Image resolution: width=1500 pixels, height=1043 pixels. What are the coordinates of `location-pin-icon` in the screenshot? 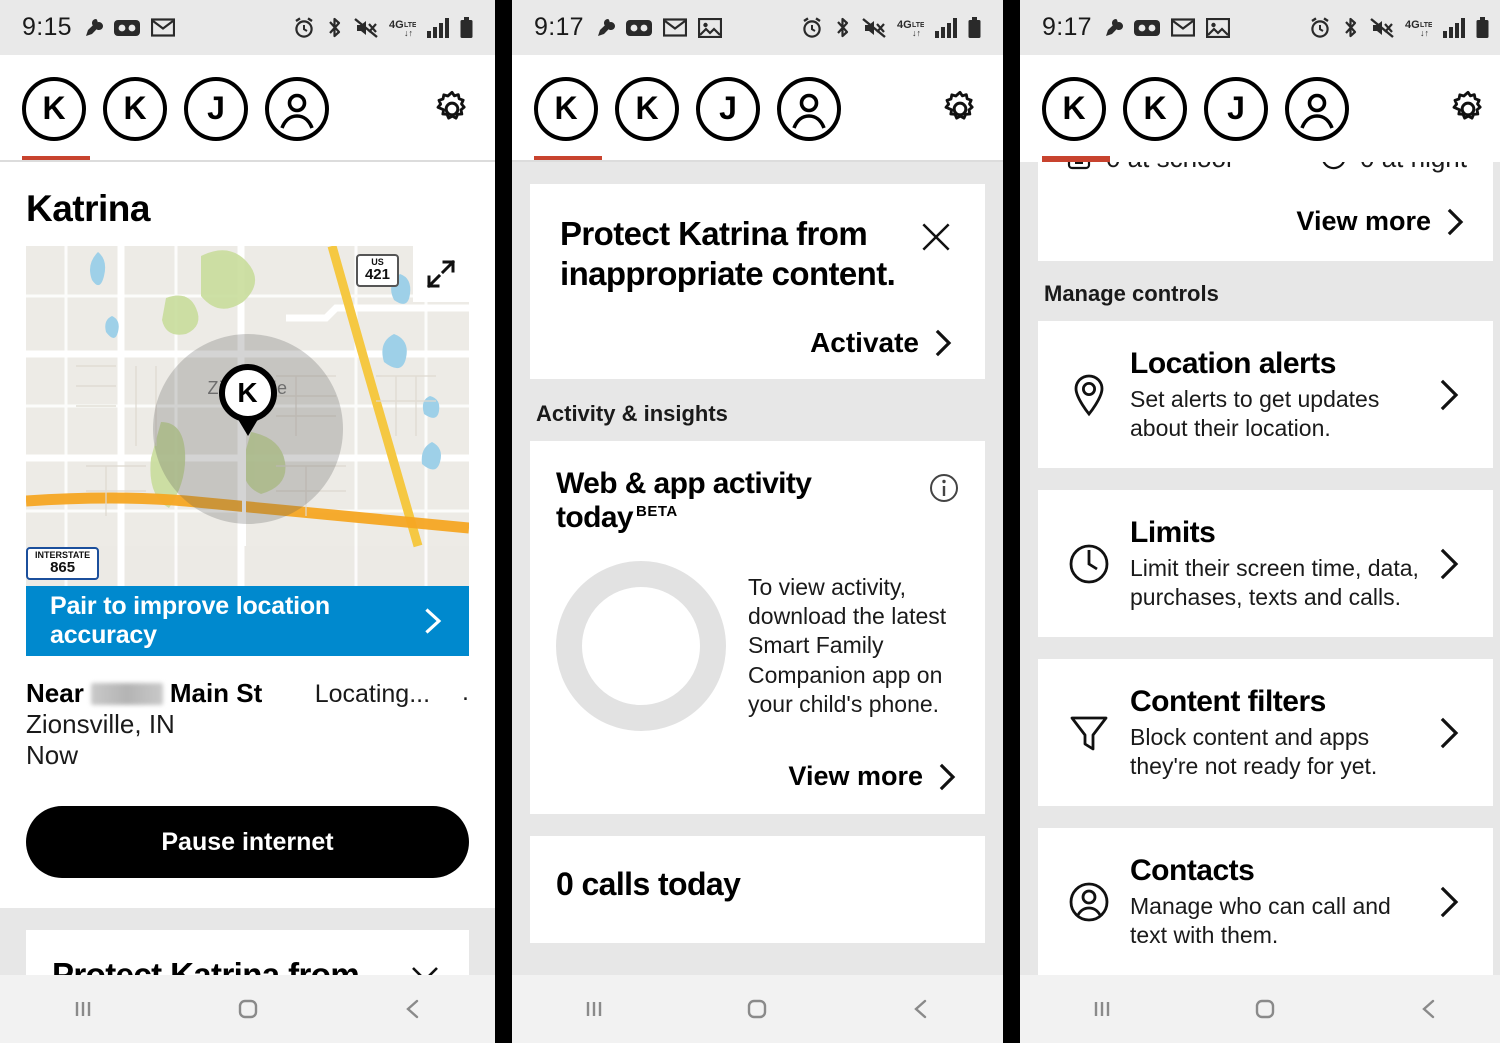 It's located at (1089, 395).